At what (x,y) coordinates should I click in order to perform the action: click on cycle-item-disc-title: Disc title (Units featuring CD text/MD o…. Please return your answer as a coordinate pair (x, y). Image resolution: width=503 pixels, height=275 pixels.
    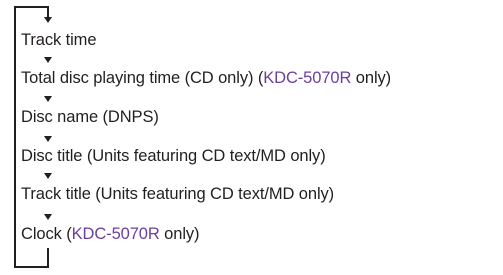
    Looking at the image, I should click on (173, 156).